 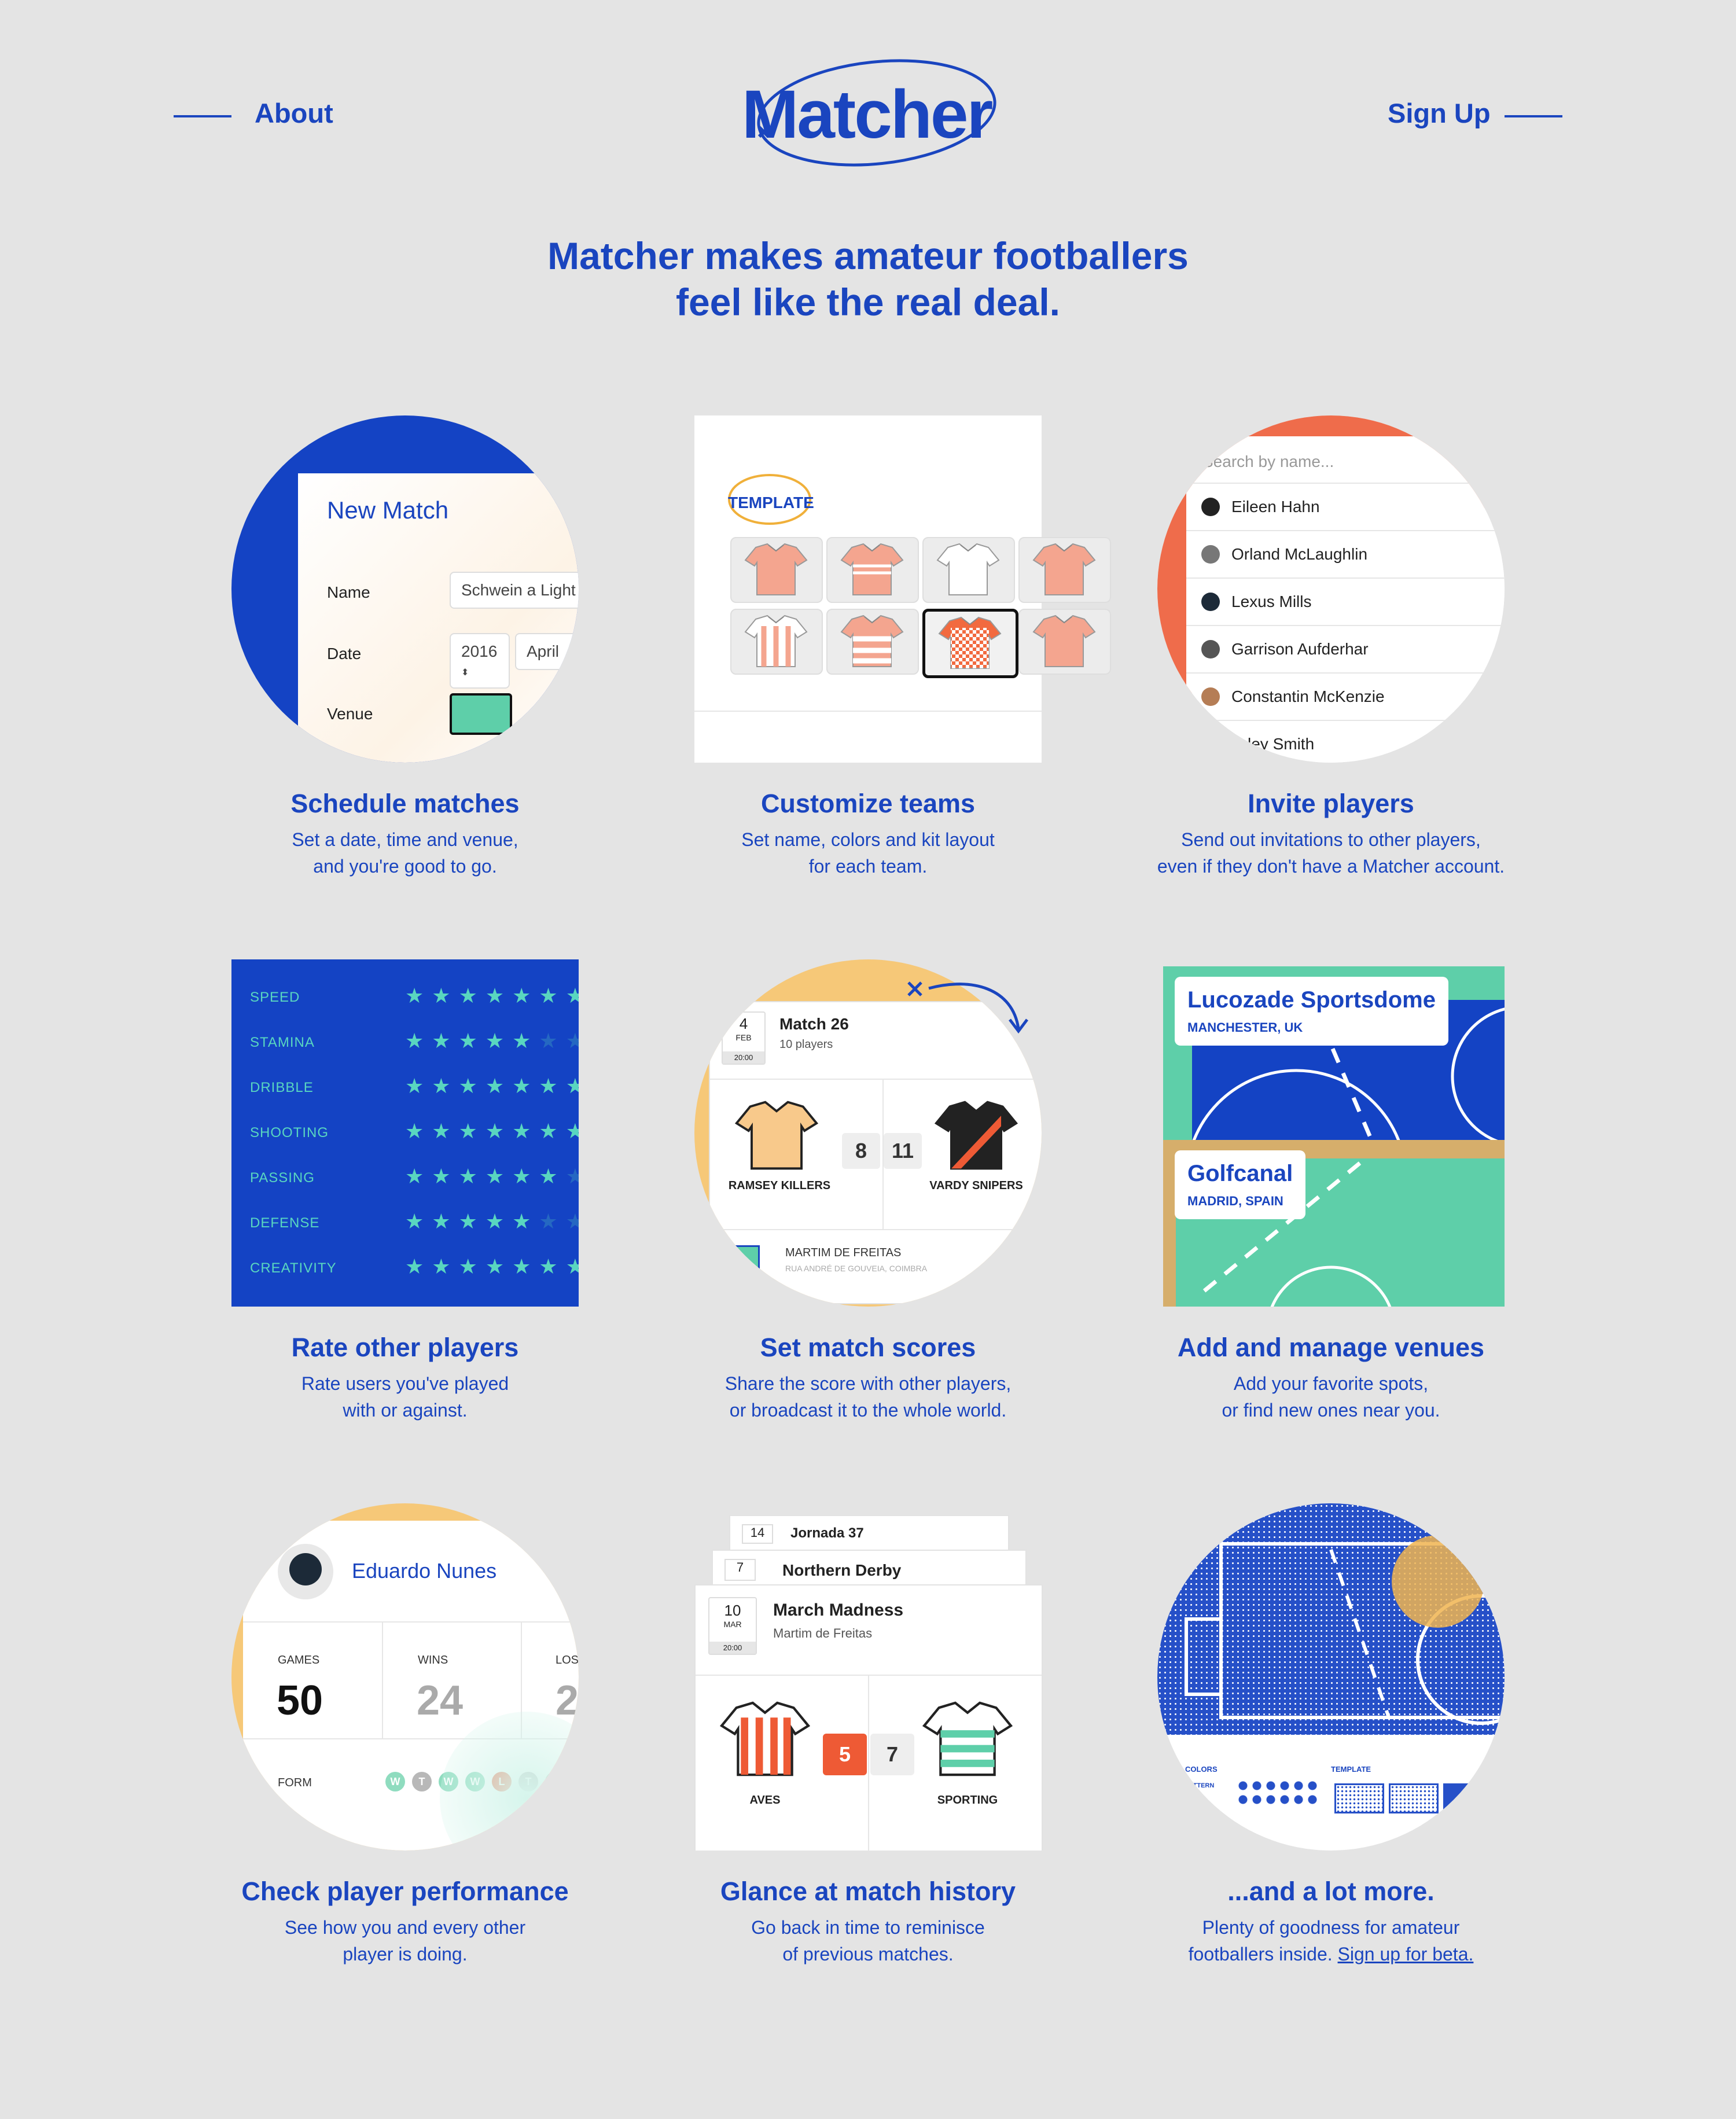 I want to click on away-team-name: VARDY SNIPERS, so click(x=976, y=1185).